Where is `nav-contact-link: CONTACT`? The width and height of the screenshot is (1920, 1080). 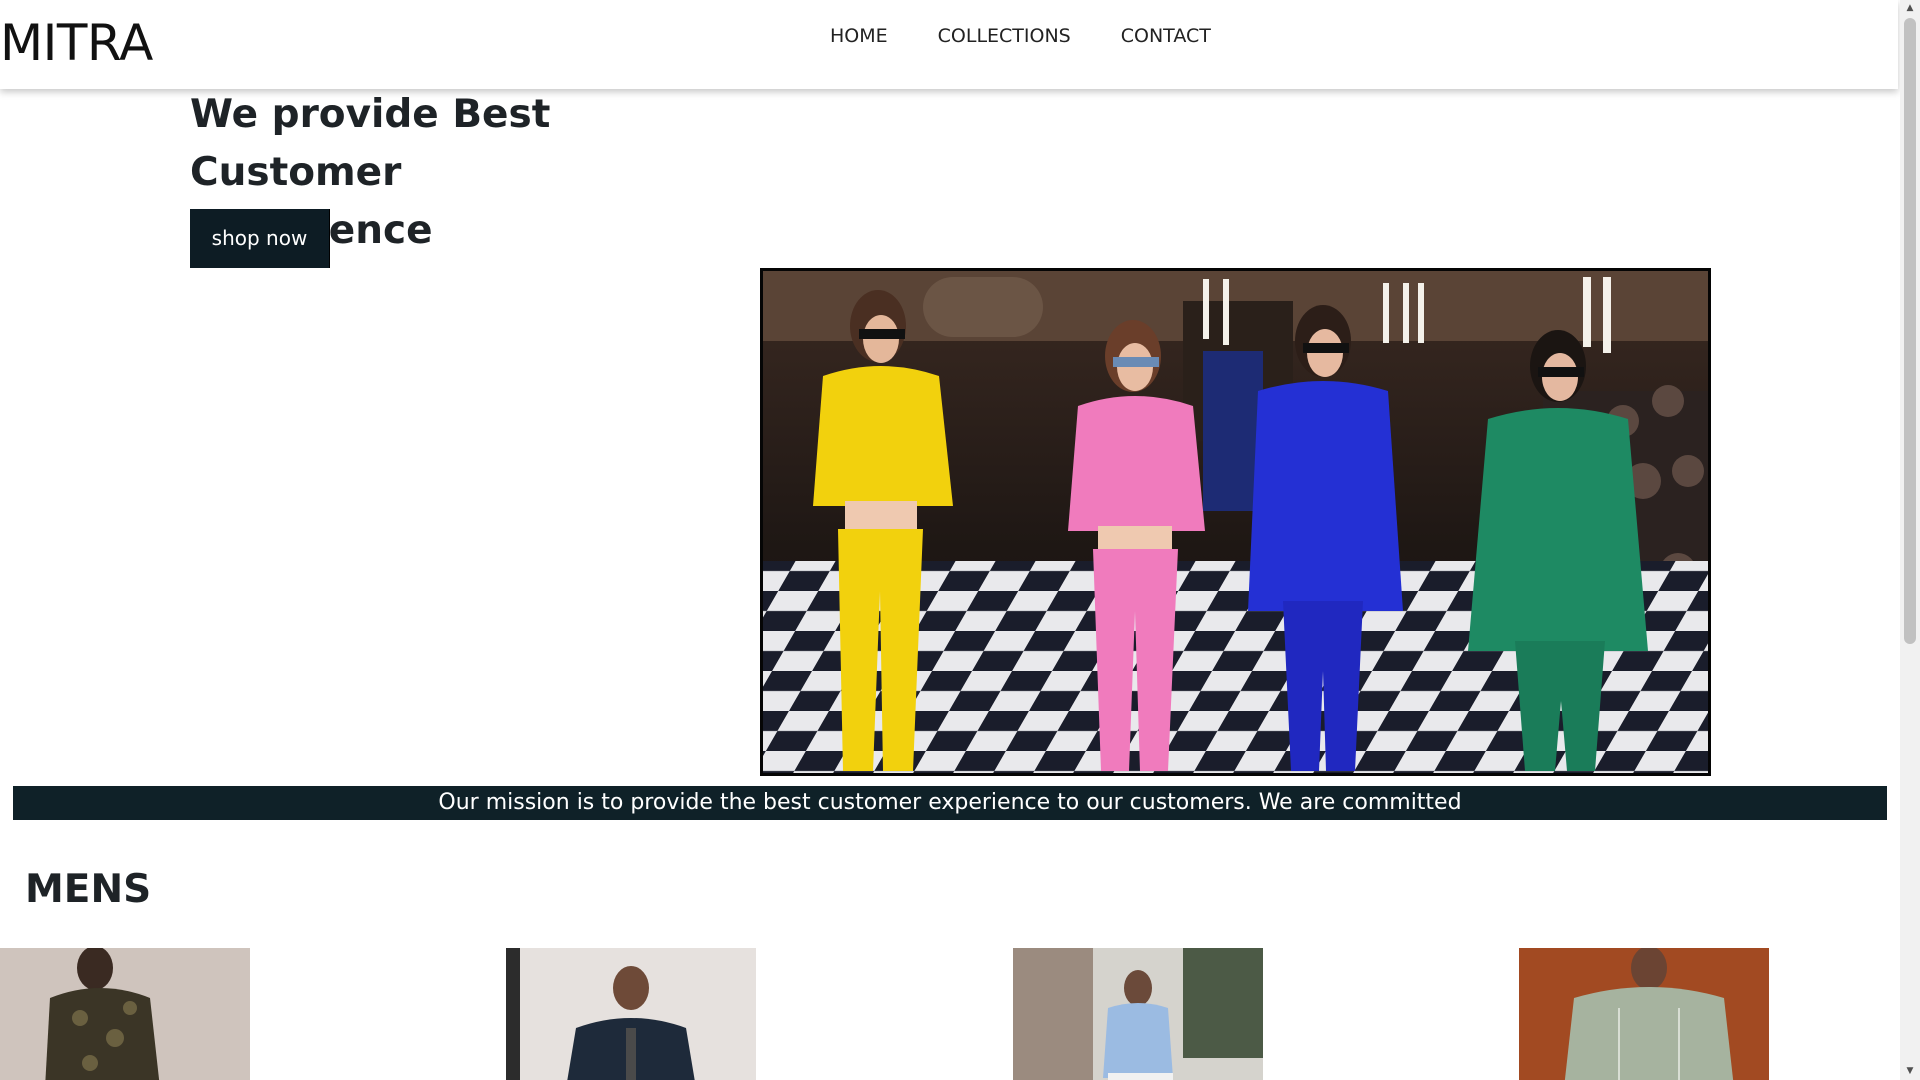 nav-contact-link: CONTACT is located at coordinates (1166, 36).